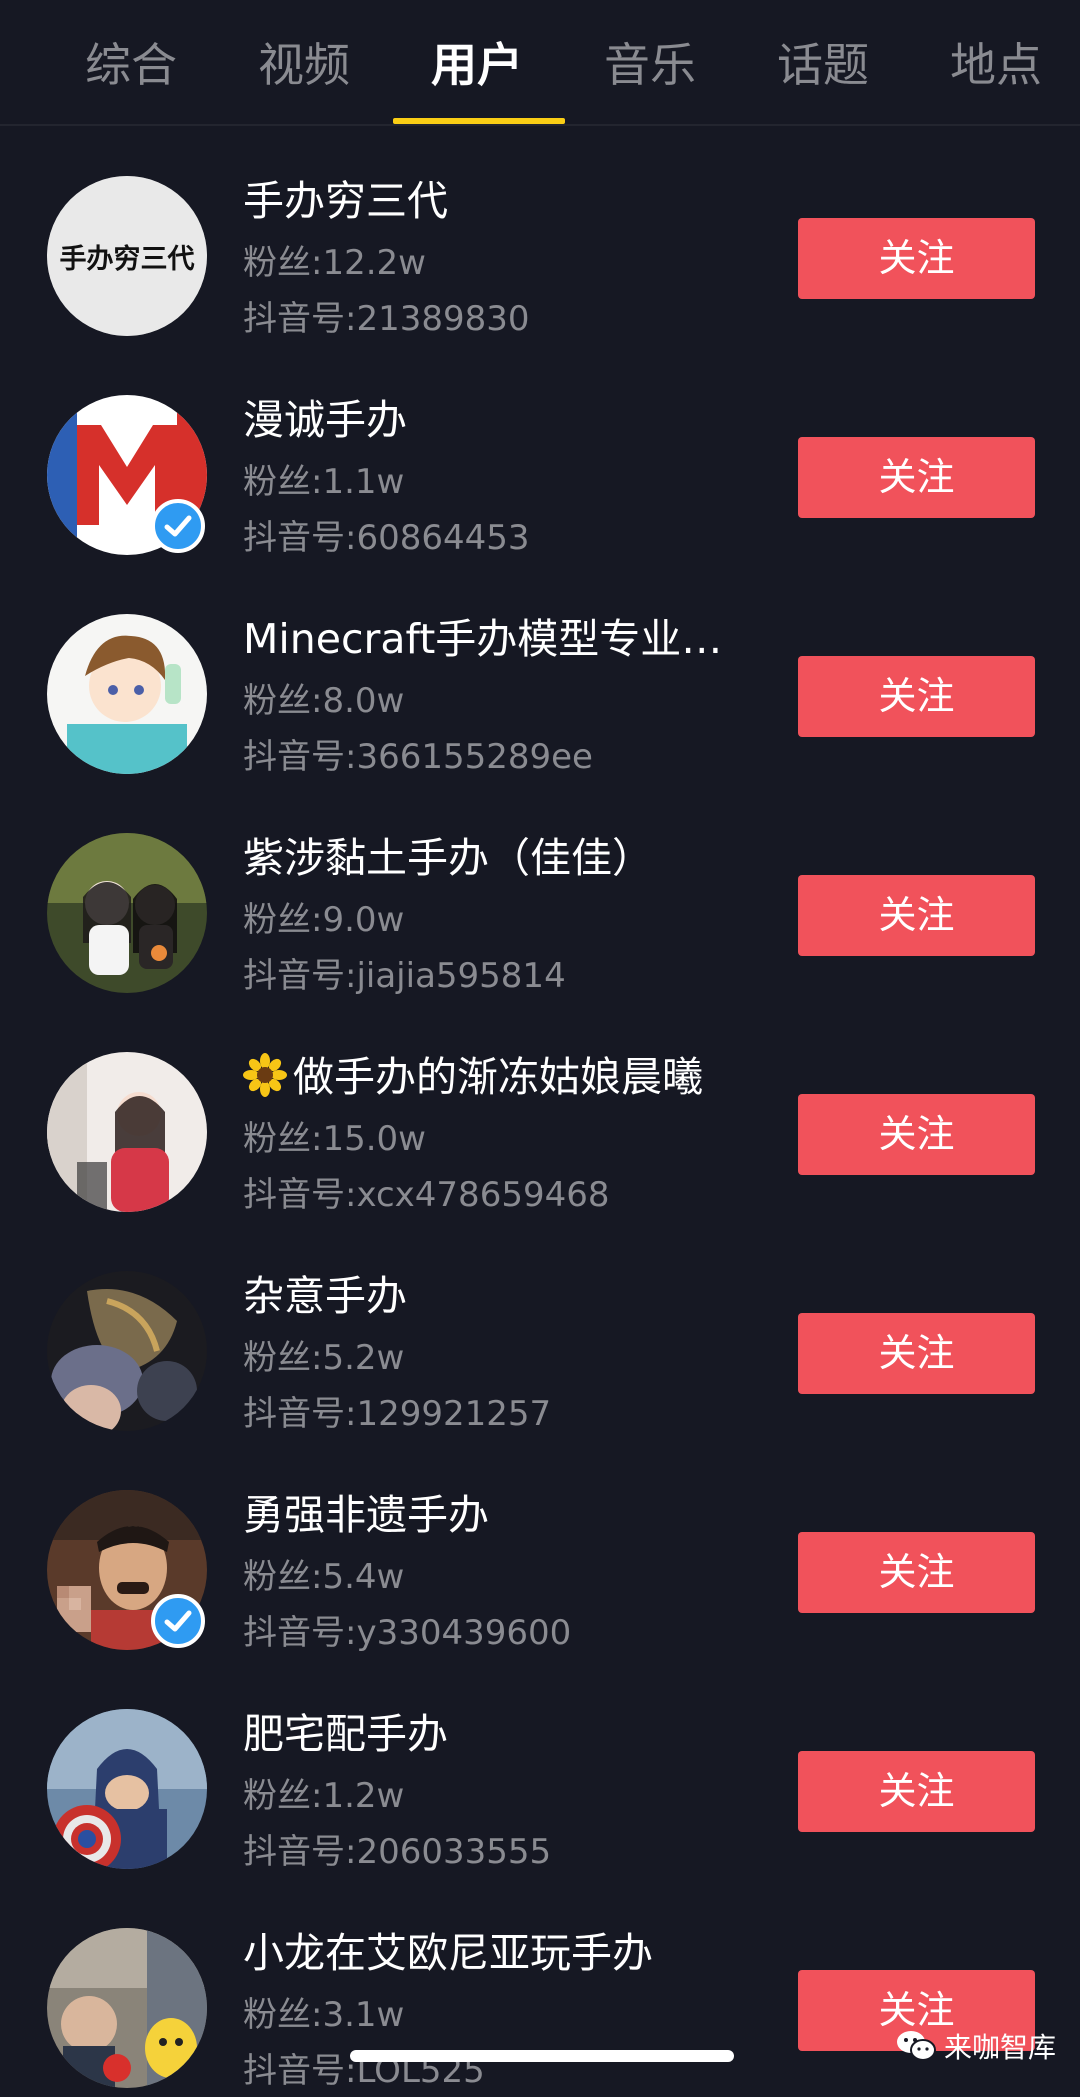 This screenshot has height=2097, width=1080. I want to click on list-item: 勇强非遗手办 粉丝:5.4w 抖音号:y330439600 关注, so click(540, 1549).